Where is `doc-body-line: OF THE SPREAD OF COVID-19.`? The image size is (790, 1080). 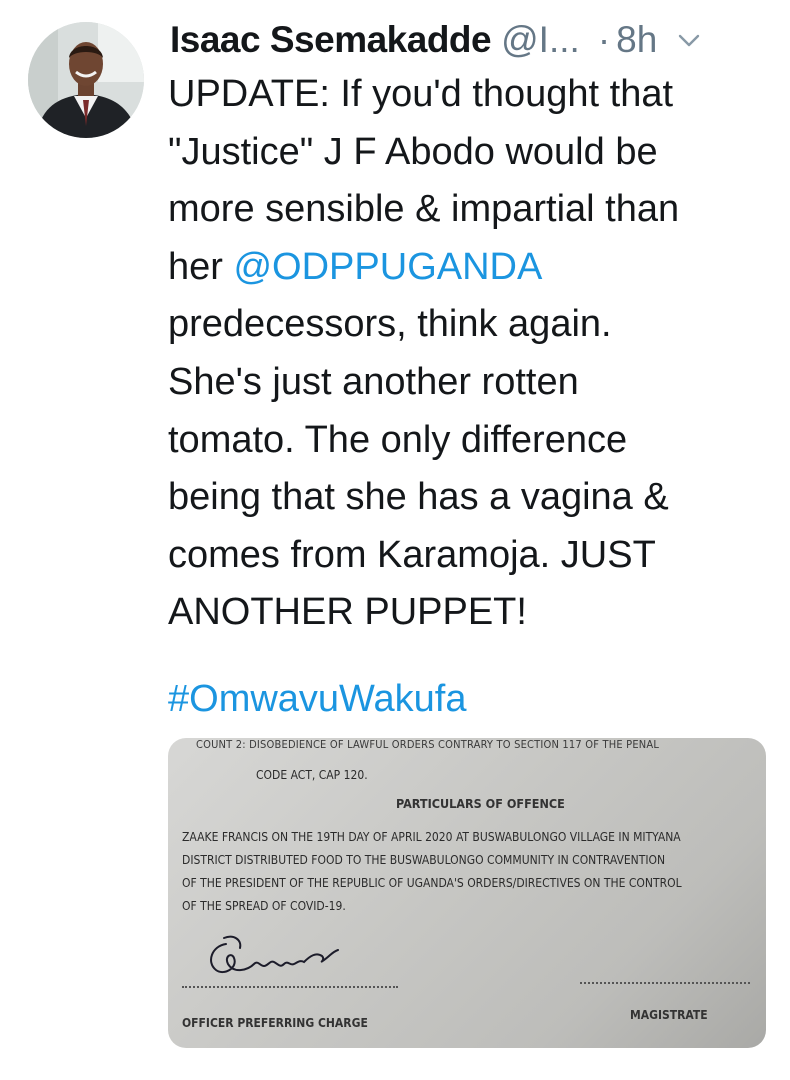 doc-body-line: OF THE SPREAD OF COVID-19. is located at coordinates (264, 906).